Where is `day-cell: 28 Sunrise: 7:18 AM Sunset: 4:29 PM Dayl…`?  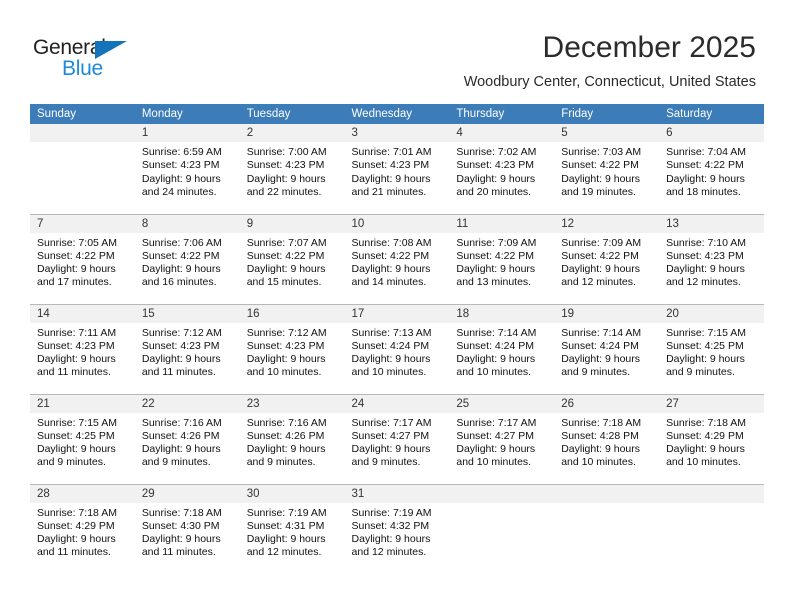 day-cell: 28 Sunrise: 7:18 AM Sunset: 4:29 PM Dayl… is located at coordinates (82, 529).